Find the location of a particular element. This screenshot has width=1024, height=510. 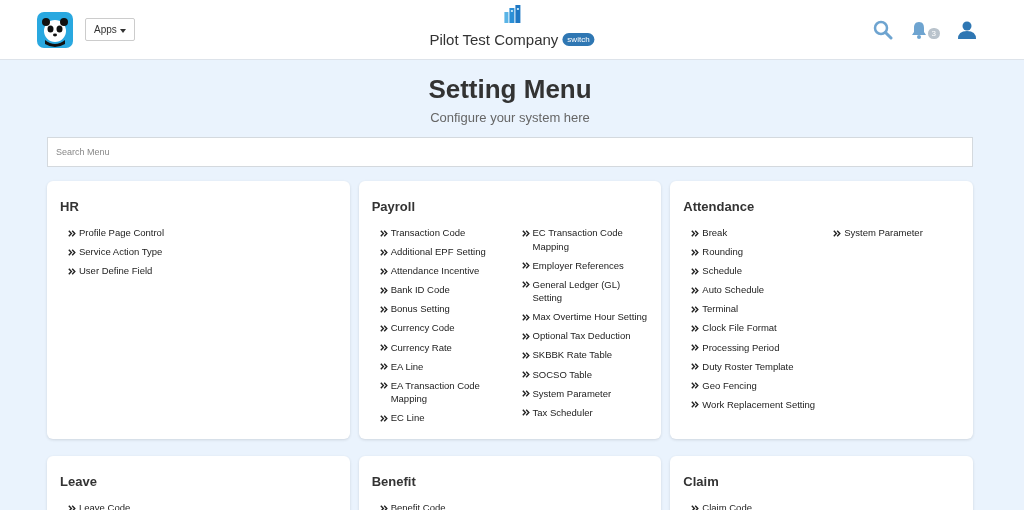

menu-link: EC Transaction Code Mapping is located at coordinates (592, 239).